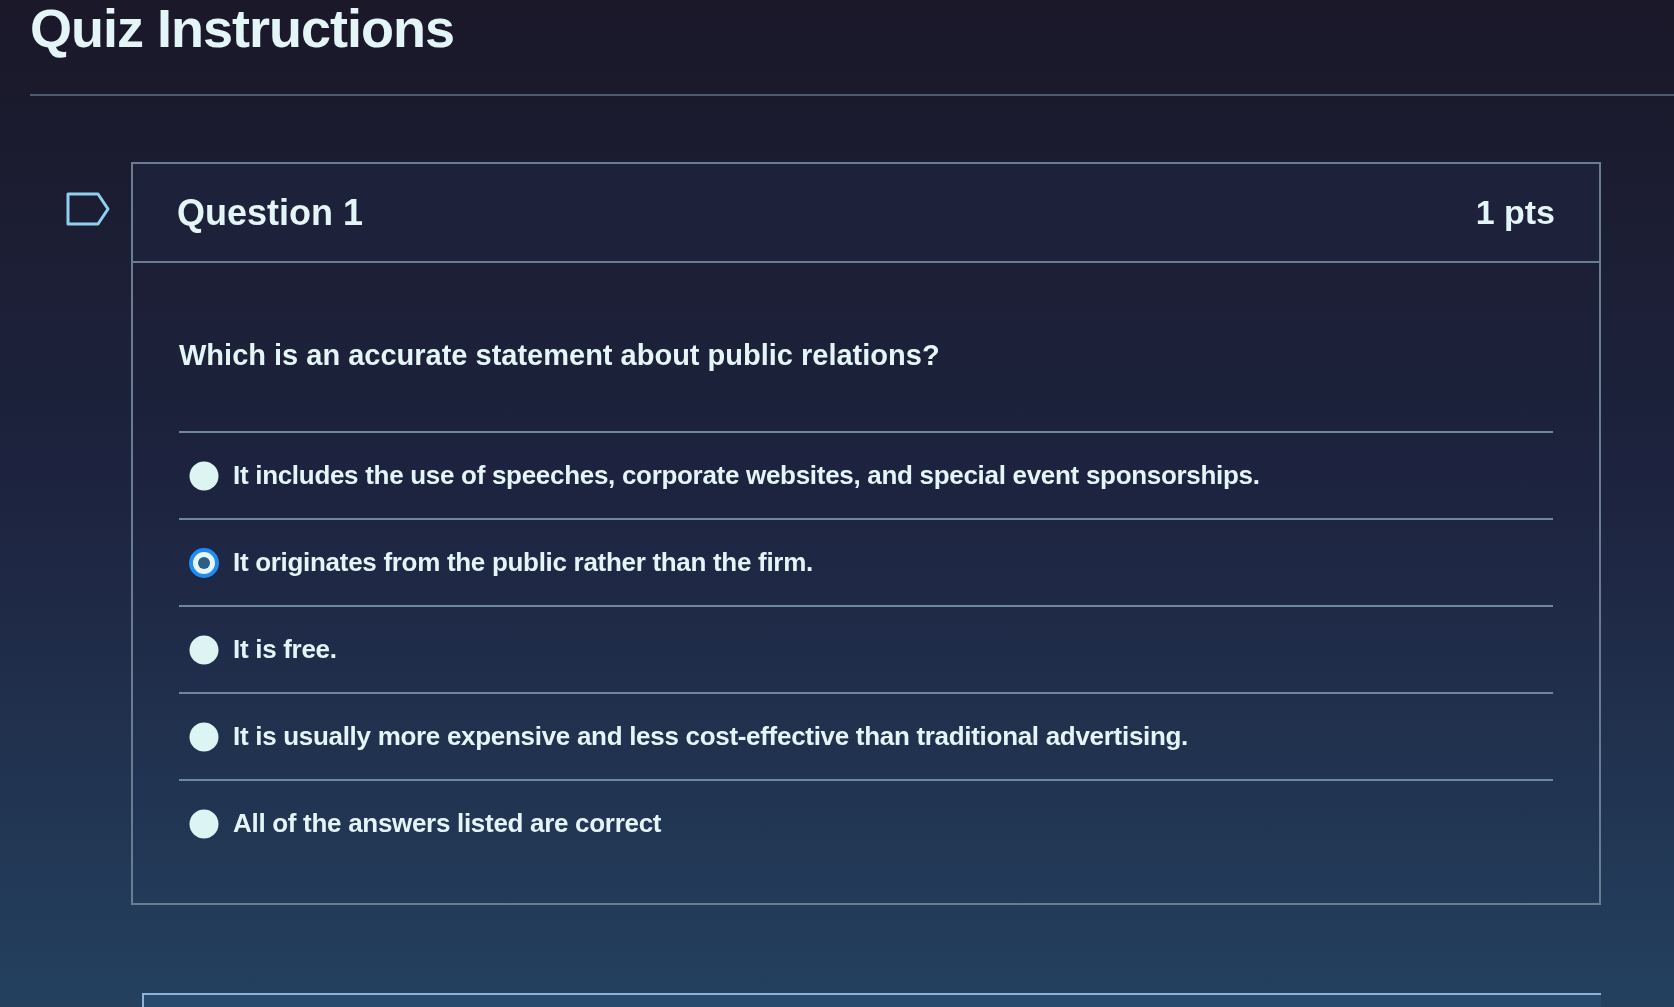 The width and height of the screenshot is (1674, 1007). Describe the element at coordinates (204, 562) in the screenshot. I see `radio-selected` at that location.